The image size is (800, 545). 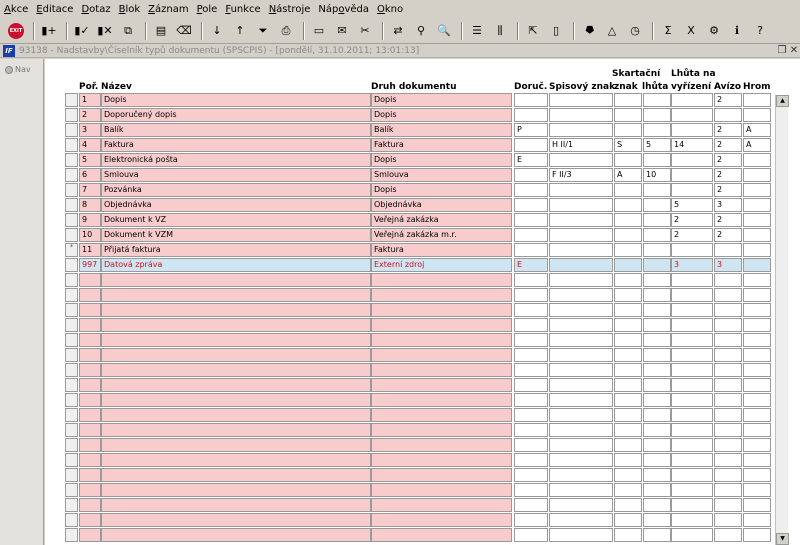 What do you see at coordinates (441, 115) in the screenshot?
I see `cell-druh: Dopis` at bounding box center [441, 115].